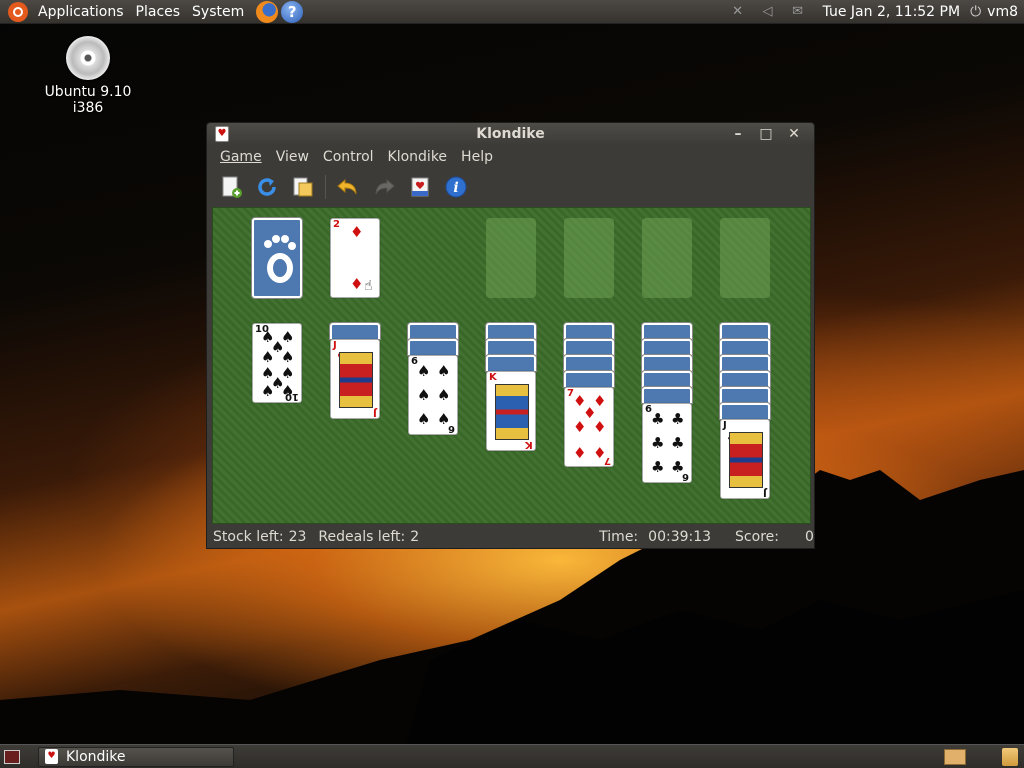 The image size is (1024, 768). What do you see at coordinates (511, 411) in the screenshot?
I see `tableau-card: K ♦ K` at bounding box center [511, 411].